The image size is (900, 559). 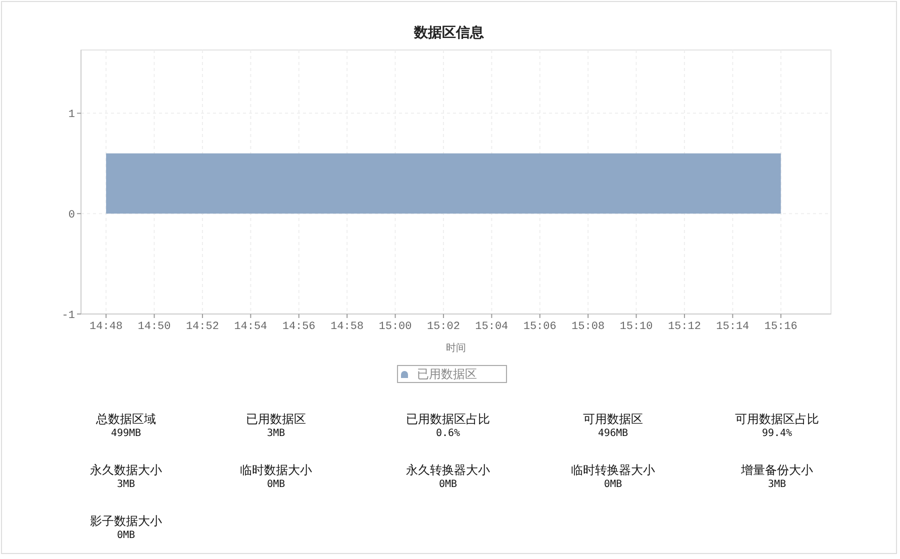 I want to click on stat-label: 已用数据区占比, so click(x=448, y=419).